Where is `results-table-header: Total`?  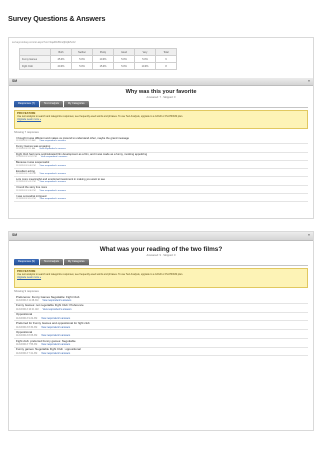
results-table-header: Total is located at coordinates (166, 52).